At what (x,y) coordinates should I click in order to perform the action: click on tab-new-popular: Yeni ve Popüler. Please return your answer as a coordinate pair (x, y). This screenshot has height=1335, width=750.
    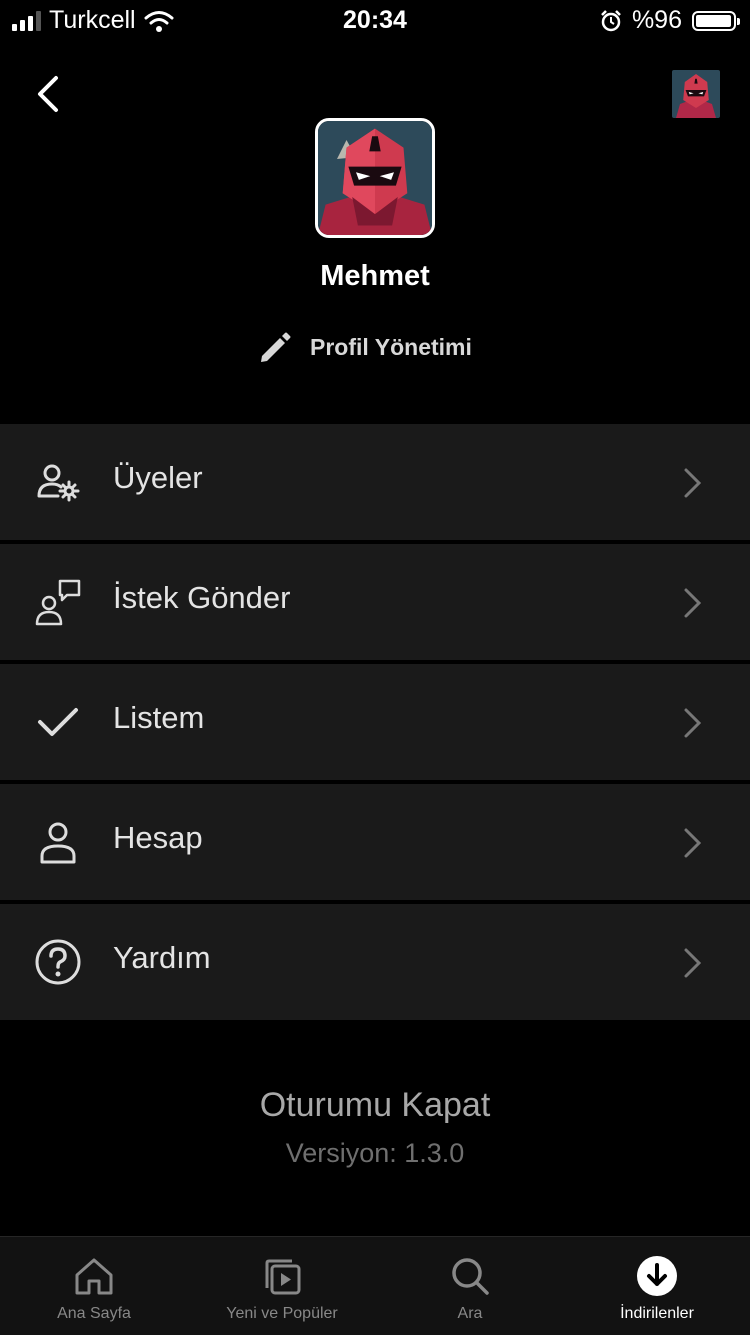
    Looking at the image, I should click on (282, 1286).